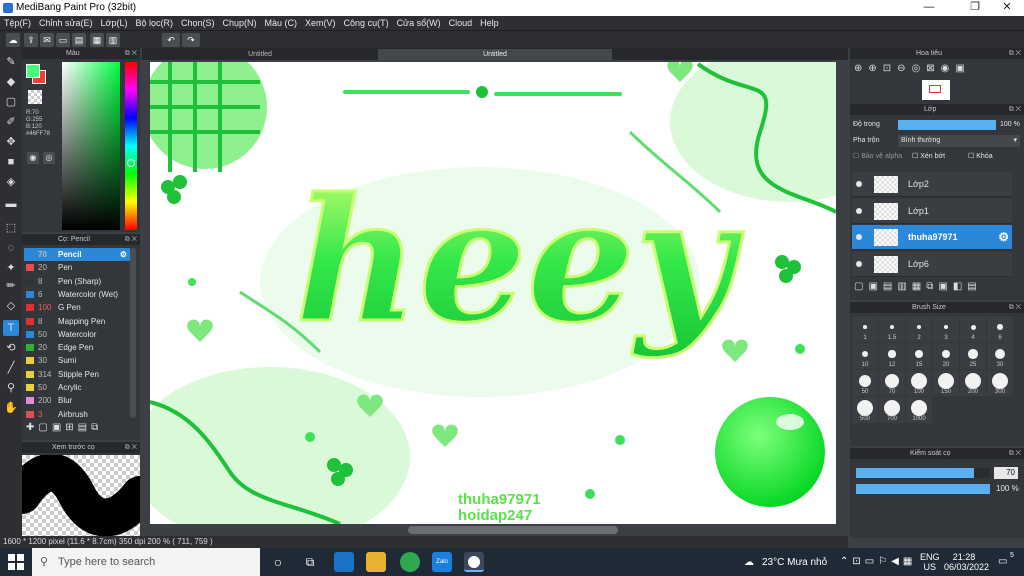 The image size is (1024, 576). Describe the element at coordinates (77, 387) in the screenshot. I see `brush-item: 50 Acrylic` at that location.